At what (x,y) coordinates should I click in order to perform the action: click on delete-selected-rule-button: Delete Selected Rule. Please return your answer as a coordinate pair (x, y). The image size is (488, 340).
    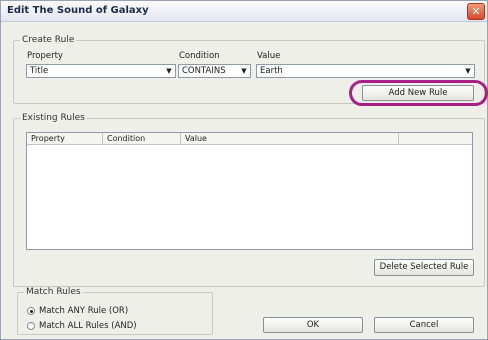
    Looking at the image, I should click on (424, 267).